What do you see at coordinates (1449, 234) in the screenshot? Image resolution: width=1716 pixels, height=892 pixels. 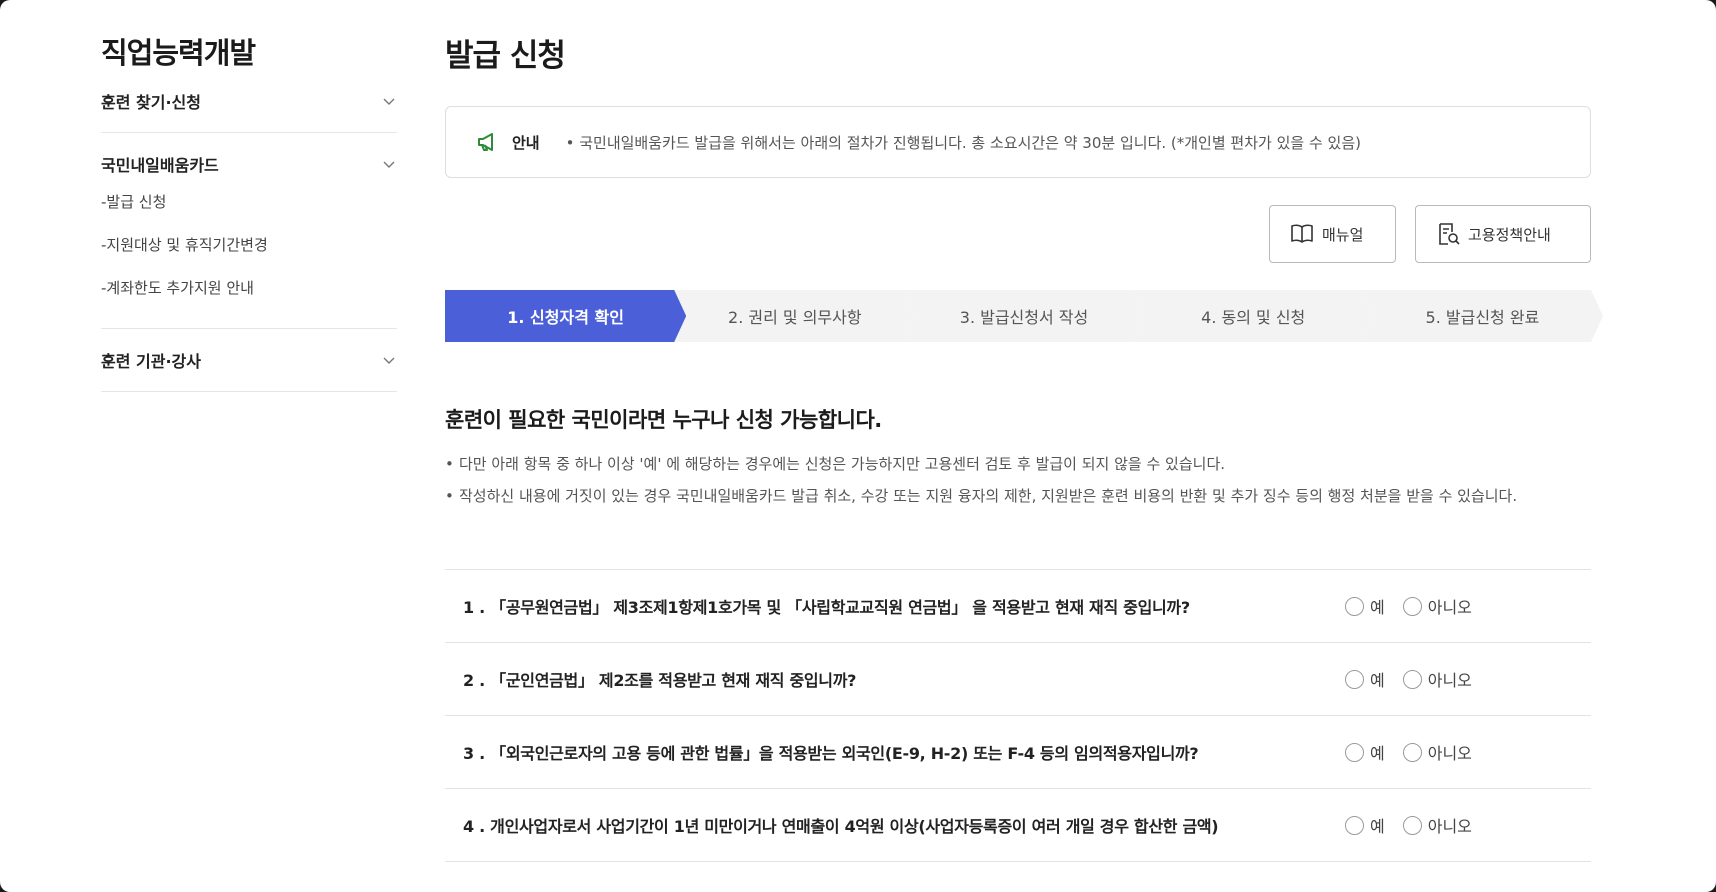 I see `document-search-icon` at bounding box center [1449, 234].